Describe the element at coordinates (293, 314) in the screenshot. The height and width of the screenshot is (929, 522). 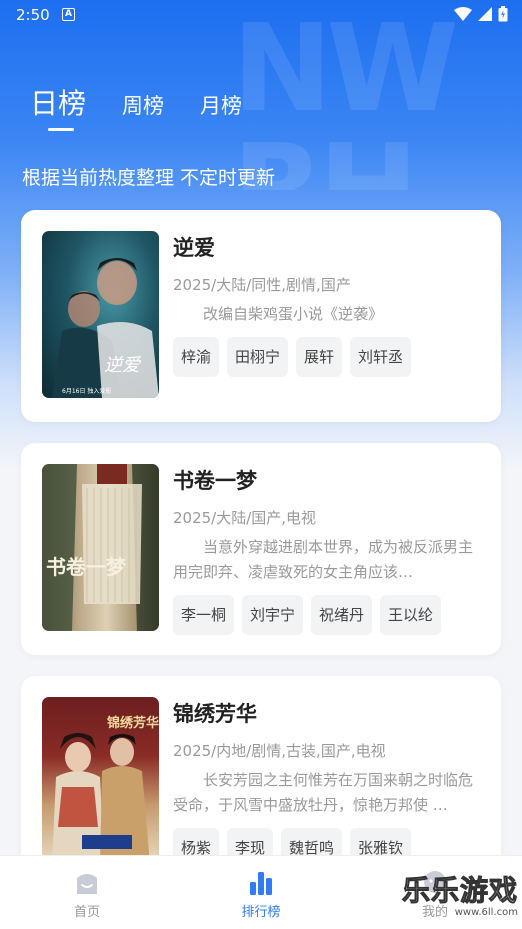
I see `item-description: 改编自柴鸡蛋小说《逆袭》` at that location.